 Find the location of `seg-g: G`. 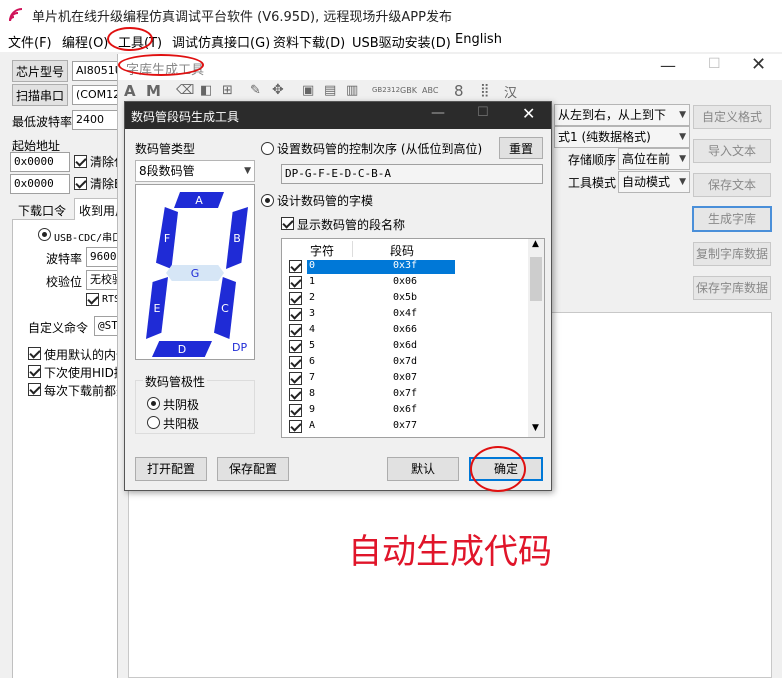

seg-g: G is located at coordinates (195, 273).